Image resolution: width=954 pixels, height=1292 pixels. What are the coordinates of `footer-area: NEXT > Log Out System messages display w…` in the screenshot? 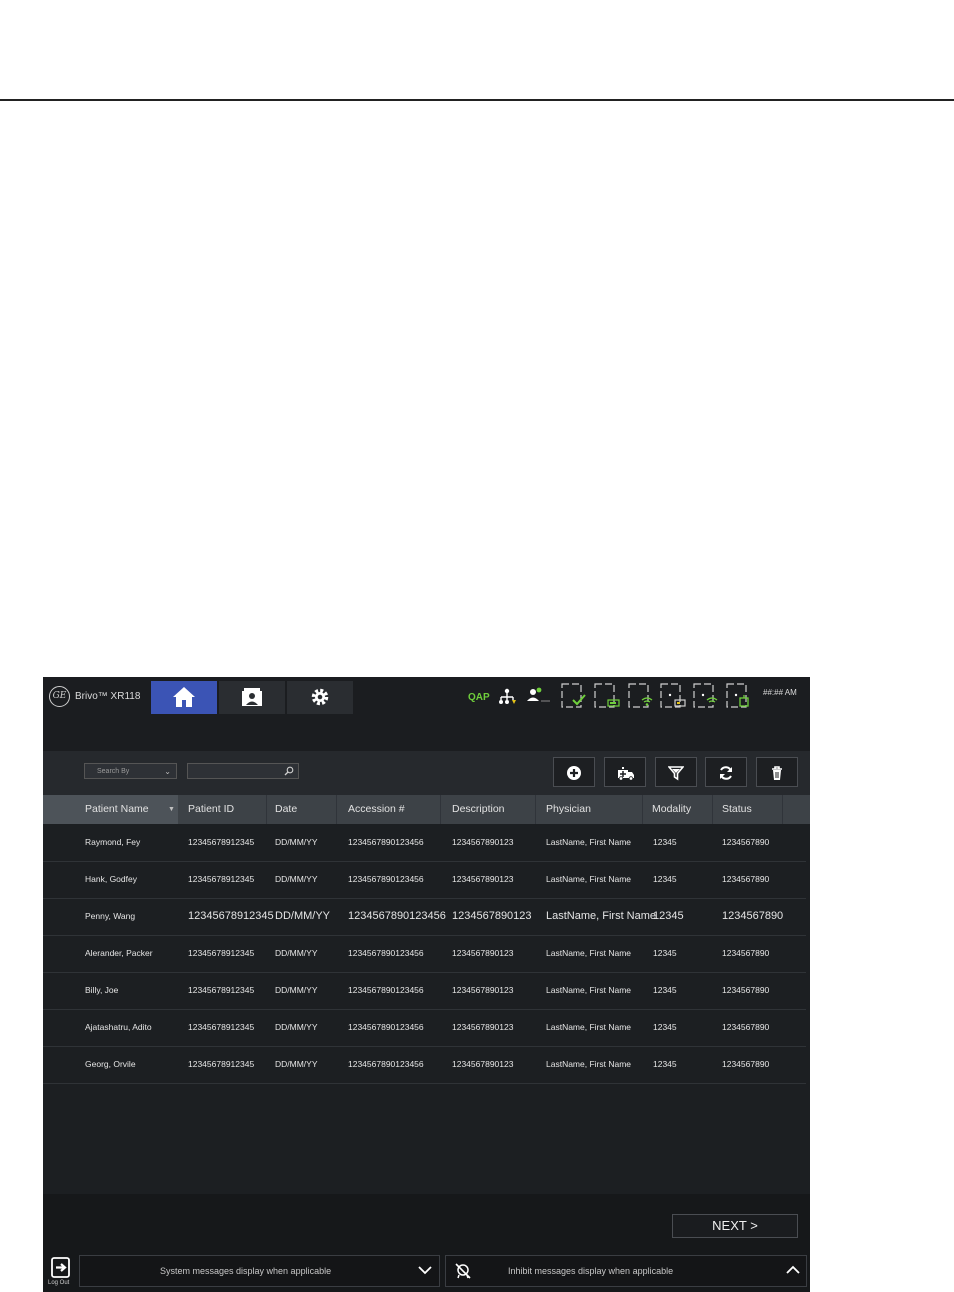 It's located at (426, 1243).